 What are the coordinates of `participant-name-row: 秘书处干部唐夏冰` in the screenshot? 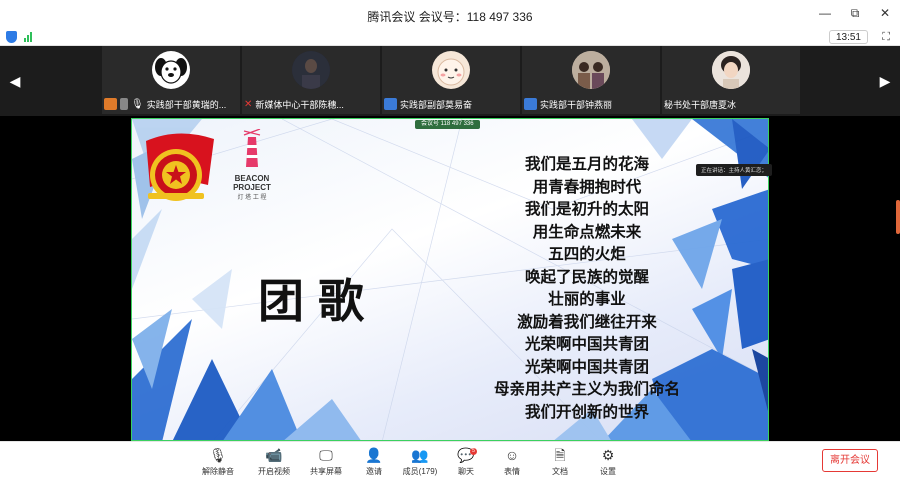 It's located at (731, 104).